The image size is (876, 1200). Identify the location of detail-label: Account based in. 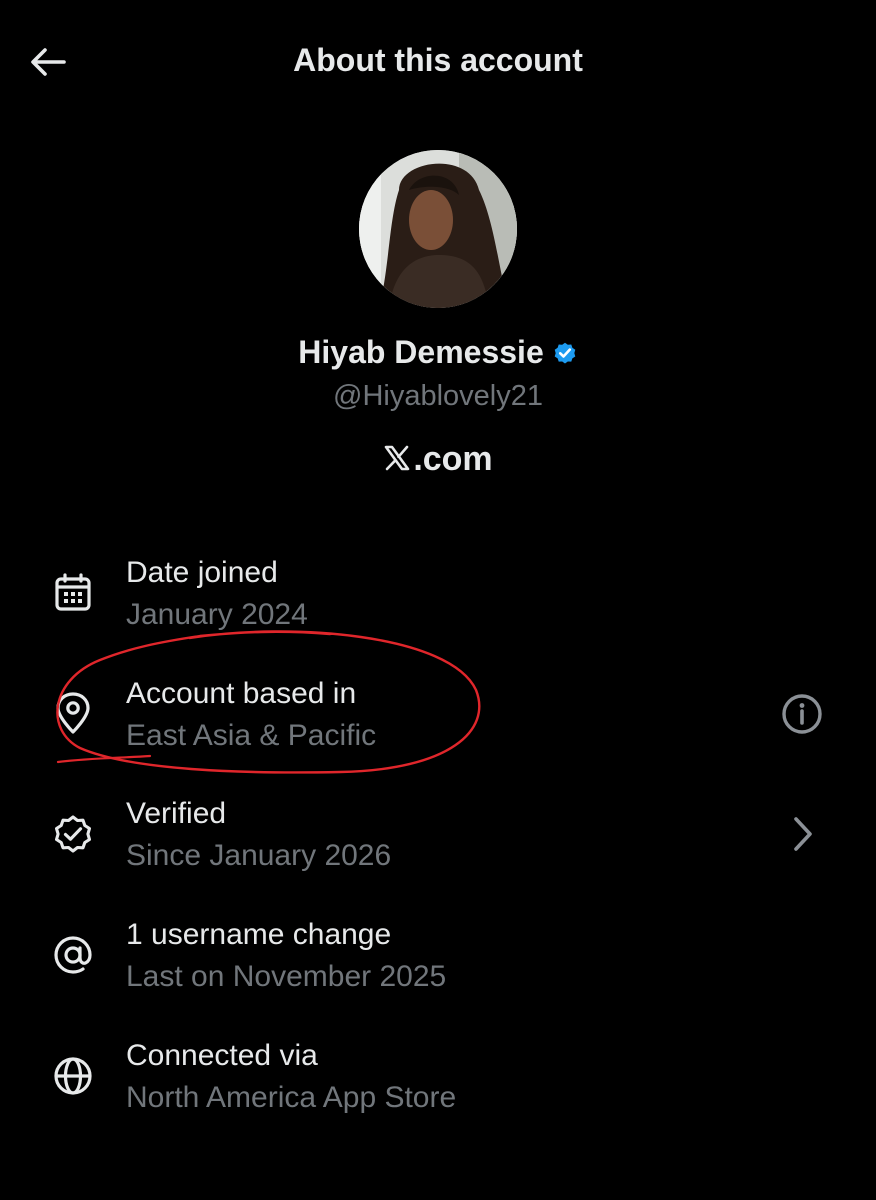
(241, 693).